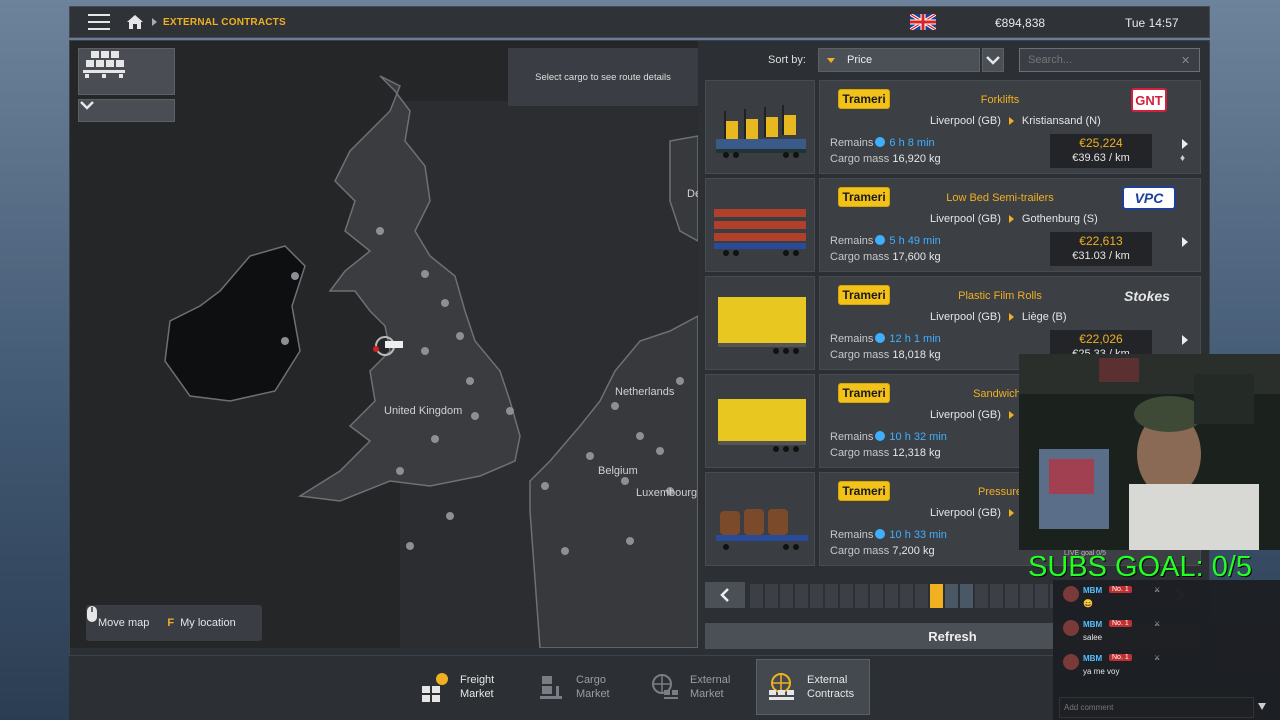 Image resolution: width=1280 pixels, height=720 pixels. I want to click on sort-direction-icon, so click(831, 60).